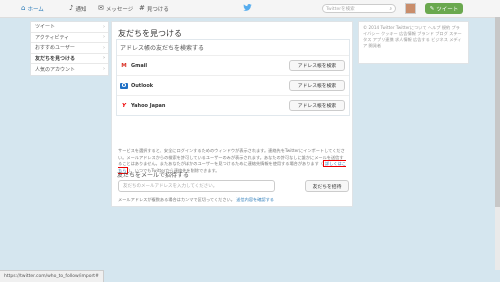 This screenshot has width=500, height=282. I want to click on email-input: 友だちのメールアドレスを入力してください。, so click(196, 186).